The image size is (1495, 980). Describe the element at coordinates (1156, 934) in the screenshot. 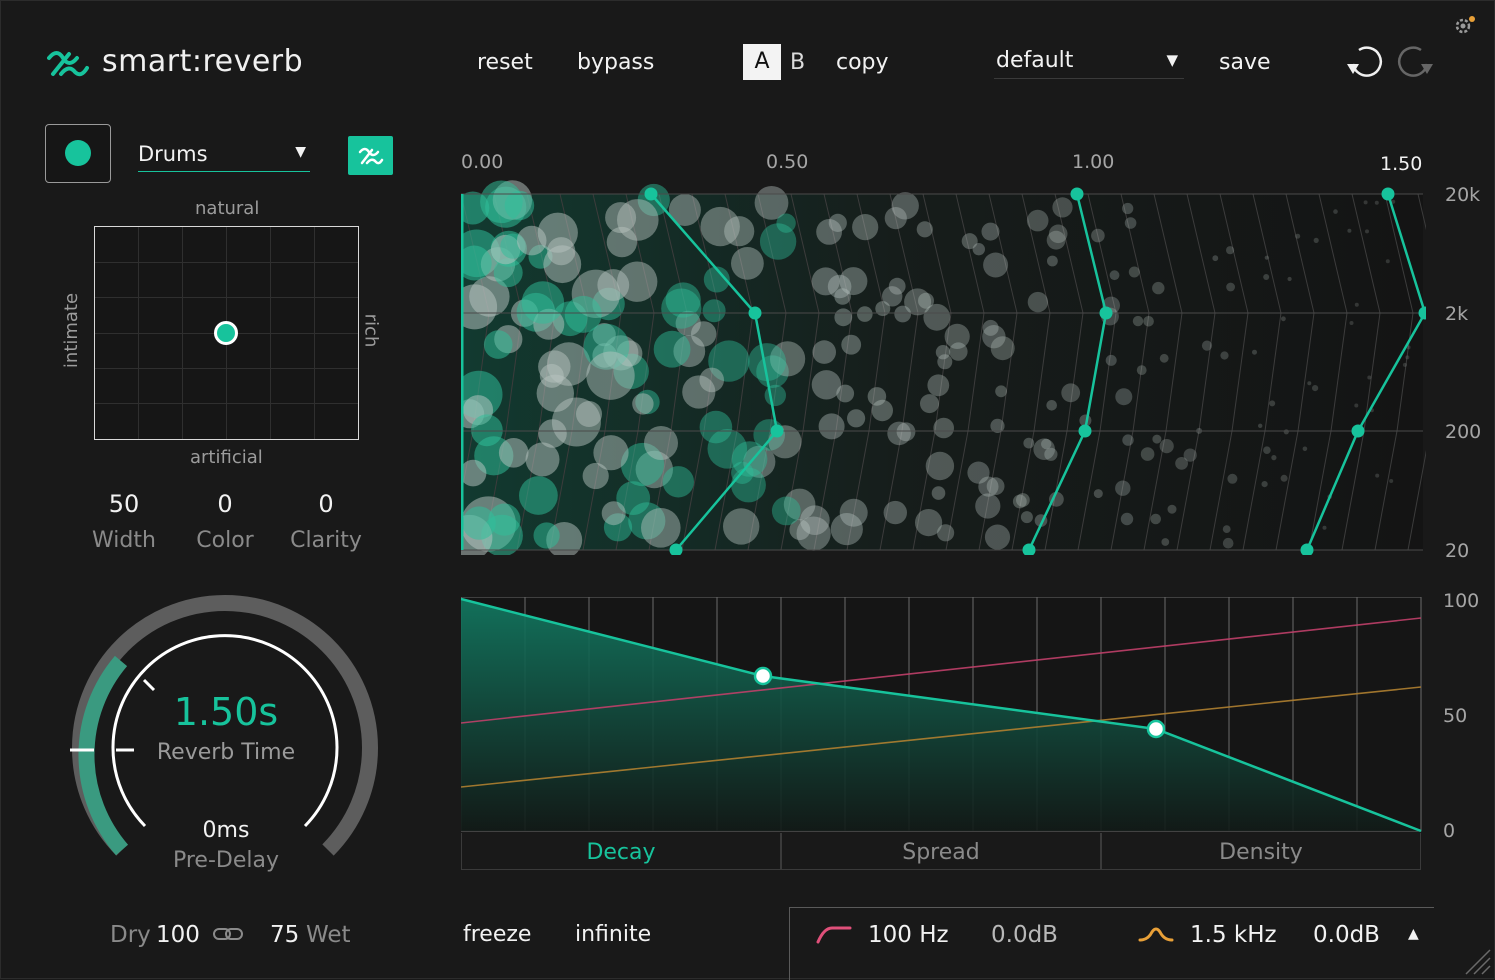

I see `high-bell-icon` at that location.